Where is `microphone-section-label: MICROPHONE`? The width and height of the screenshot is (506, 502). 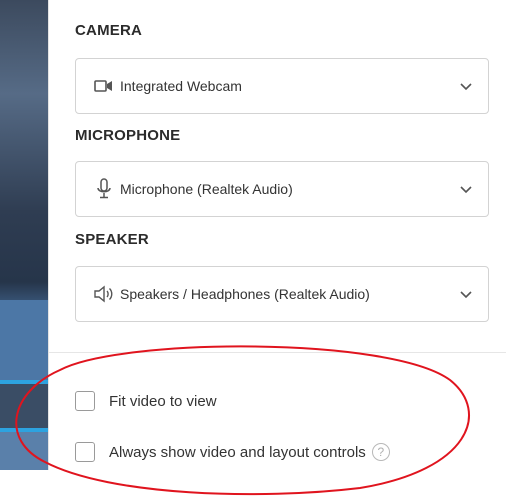
microphone-section-label: MICROPHONE is located at coordinates (128, 135).